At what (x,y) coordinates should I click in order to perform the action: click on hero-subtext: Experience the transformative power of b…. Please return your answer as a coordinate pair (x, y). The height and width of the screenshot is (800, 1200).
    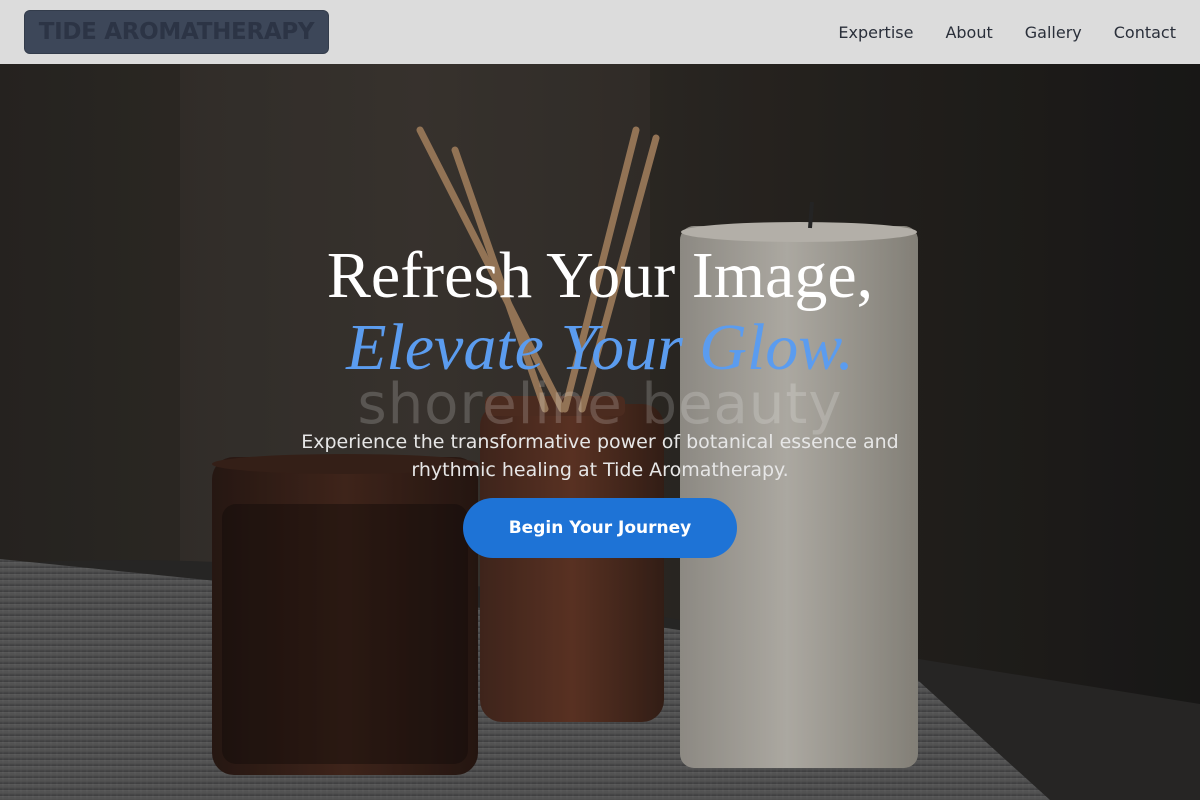
    Looking at the image, I should click on (600, 456).